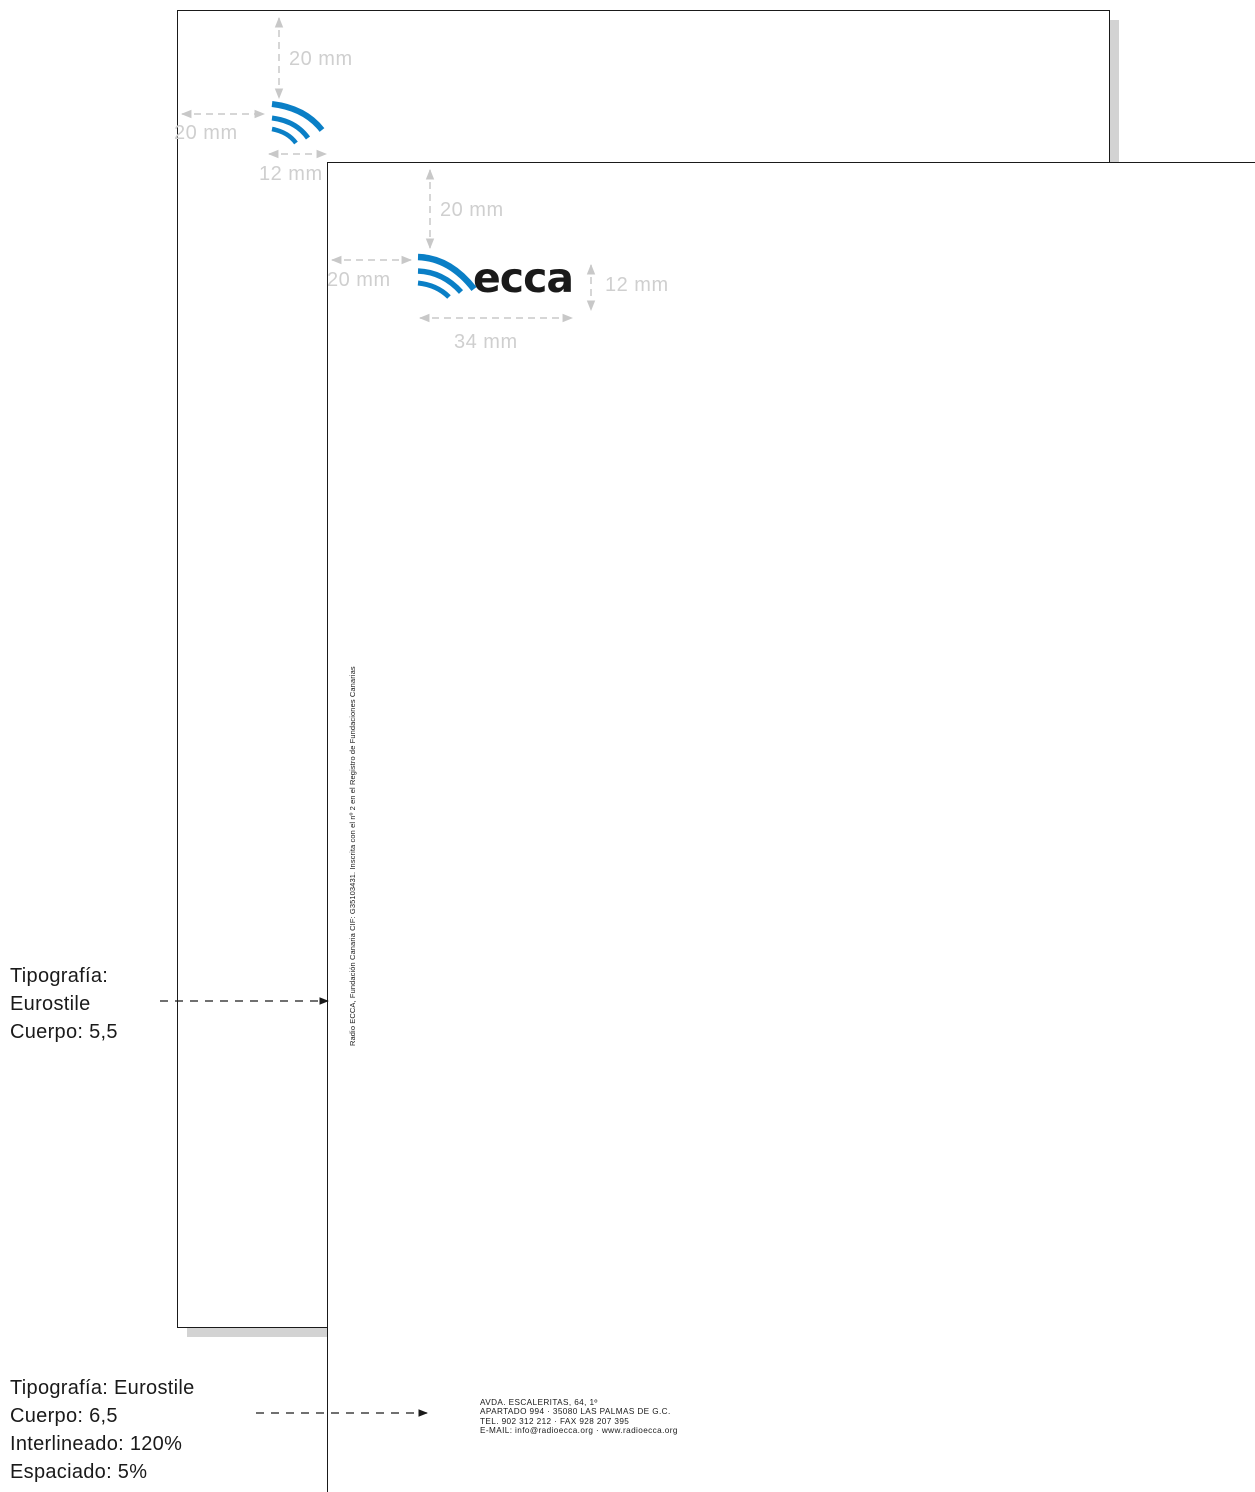 This screenshot has height=1492, width=1255. What do you see at coordinates (294, 1207) in the screenshot?
I see `note-pointers` at bounding box center [294, 1207].